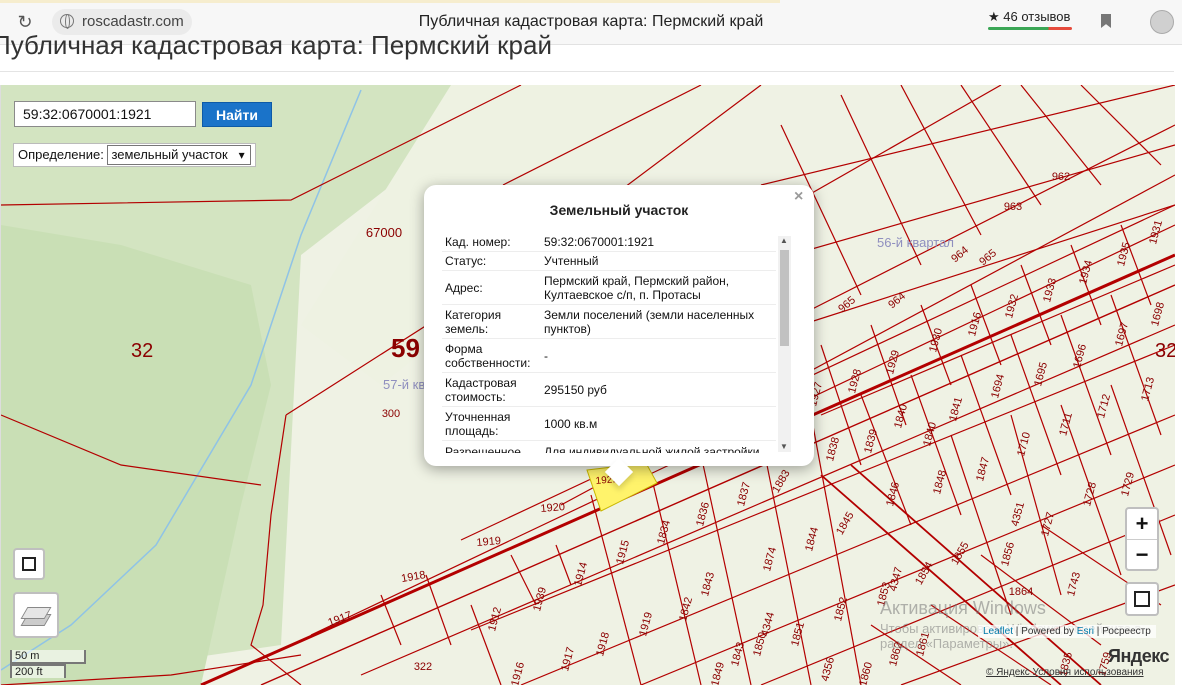  What do you see at coordinates (956, 409) in the screenshot?
I see `parcel-number-label: 1841` at bounding box center [956, 409].